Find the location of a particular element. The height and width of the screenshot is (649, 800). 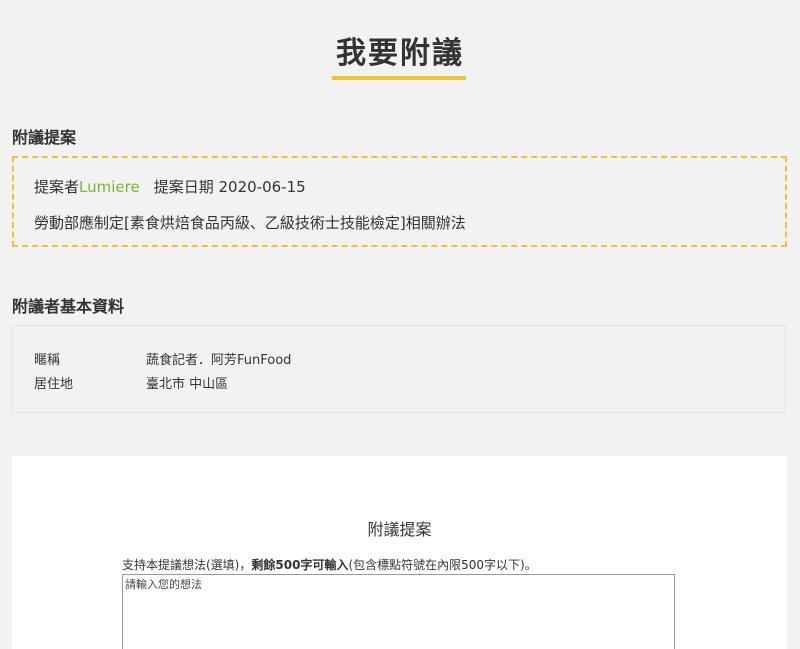

form-title: 附議提案 is located at coordinates (399, 529).